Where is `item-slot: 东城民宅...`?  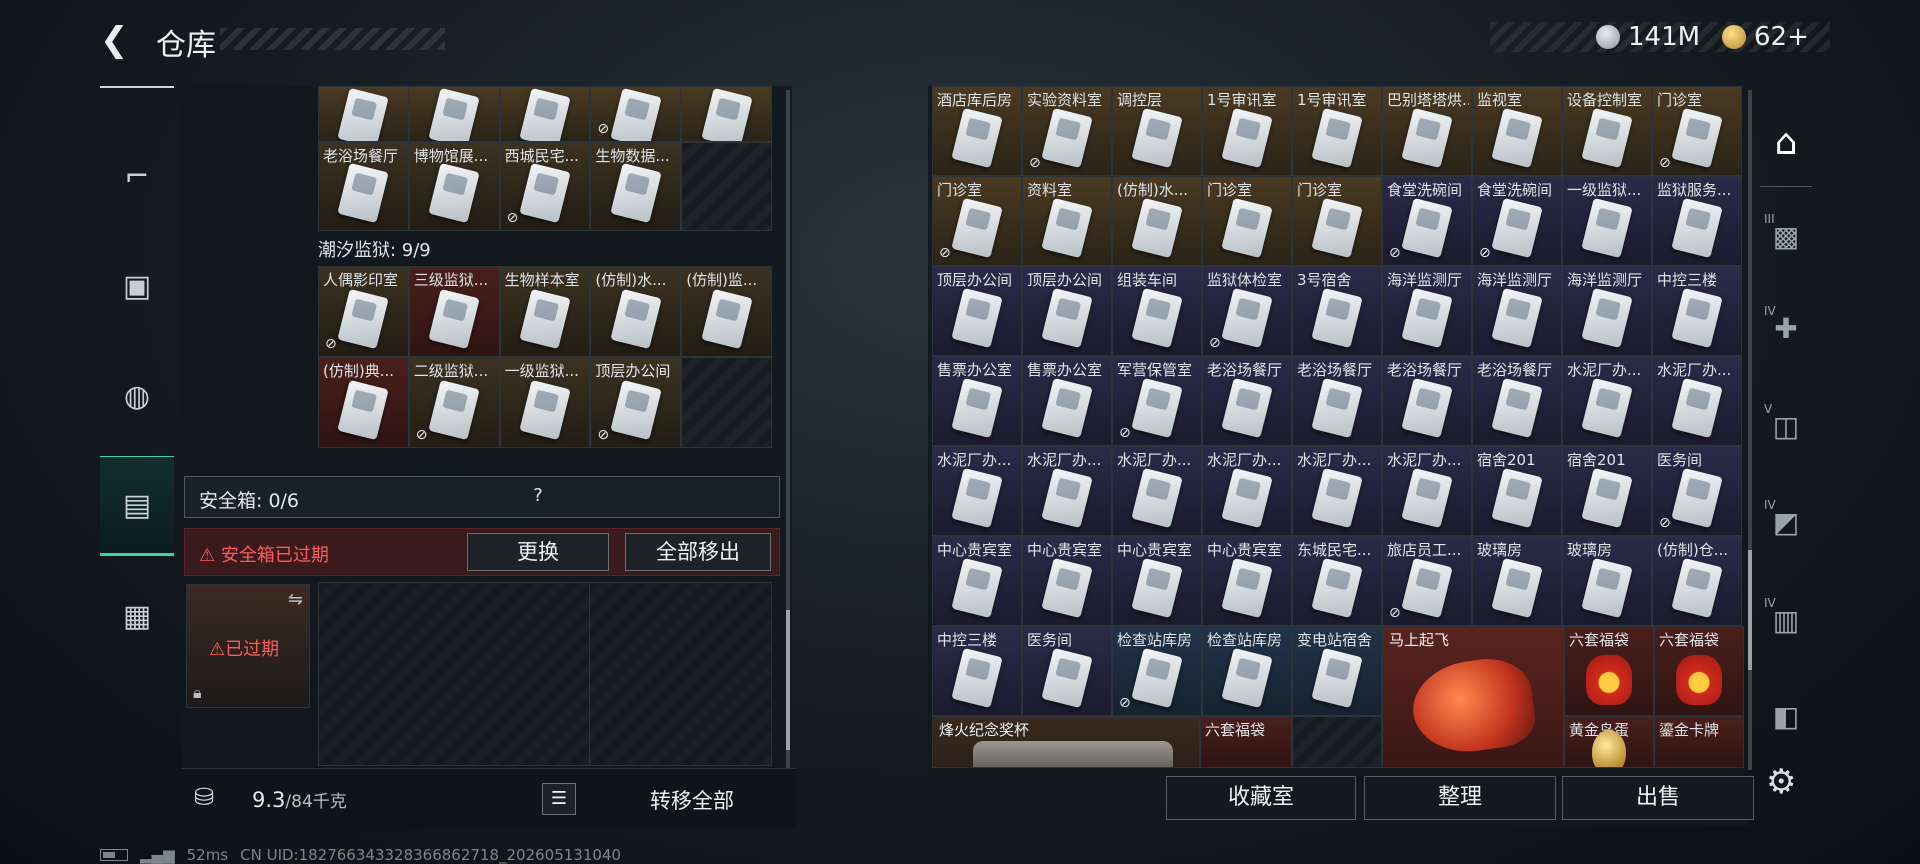 item-slot: 东城民宅... is located at coordinates (1337, 581).